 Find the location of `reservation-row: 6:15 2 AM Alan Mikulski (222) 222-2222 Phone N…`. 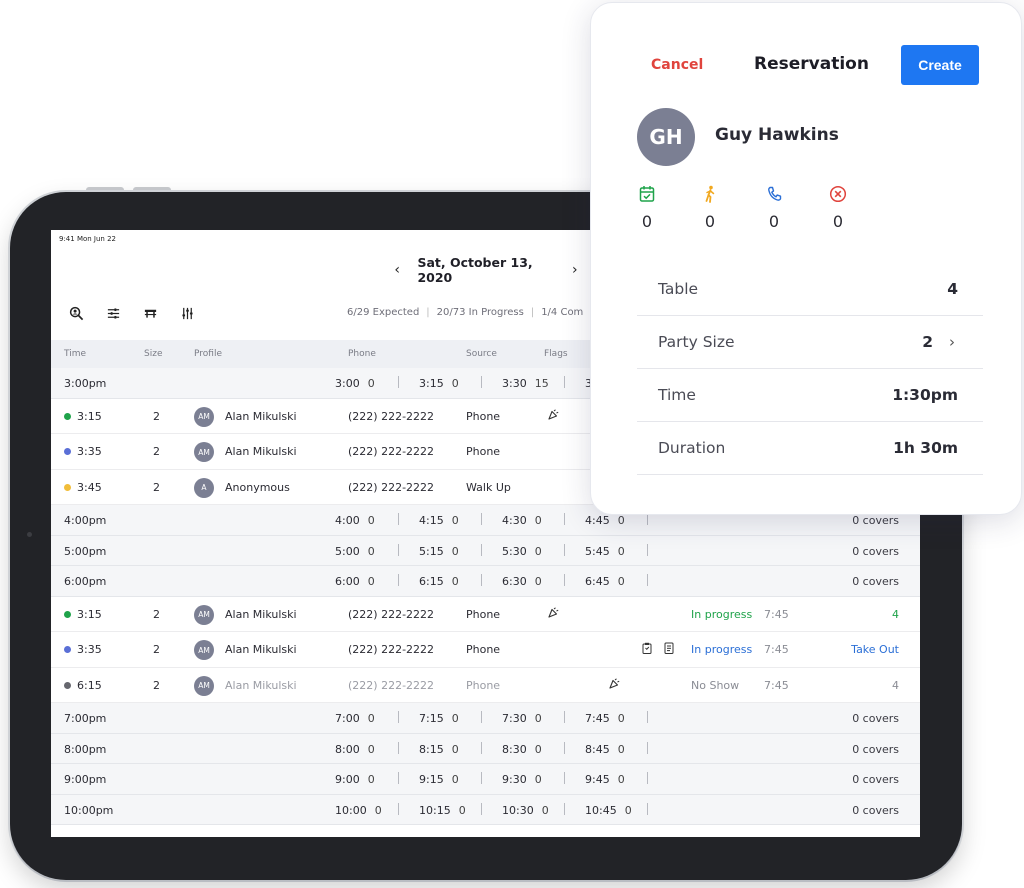

reservation-row: 6:15 2 AM Alan Mikulski (222) 222-2222 Phone N… is located at coordinates (485, 685).